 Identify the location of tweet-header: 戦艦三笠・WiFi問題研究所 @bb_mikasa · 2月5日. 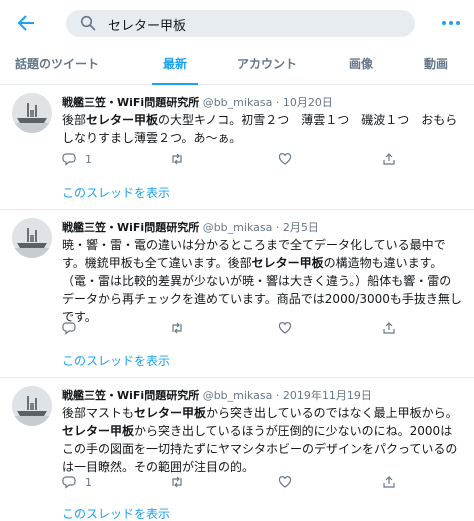
(190, 227).